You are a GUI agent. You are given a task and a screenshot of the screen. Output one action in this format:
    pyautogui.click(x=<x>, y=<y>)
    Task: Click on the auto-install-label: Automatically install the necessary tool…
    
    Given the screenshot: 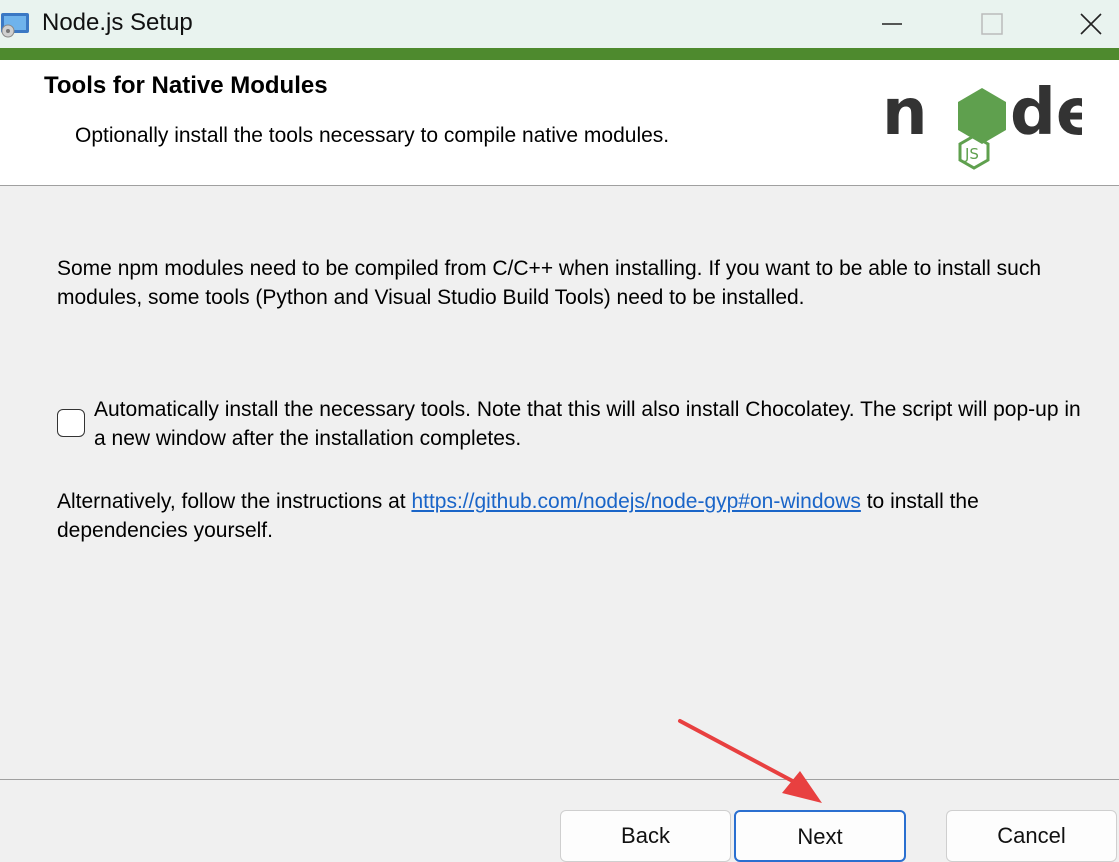 What is the action you would take?
    pyautogui.click(x=594, y=424)
    